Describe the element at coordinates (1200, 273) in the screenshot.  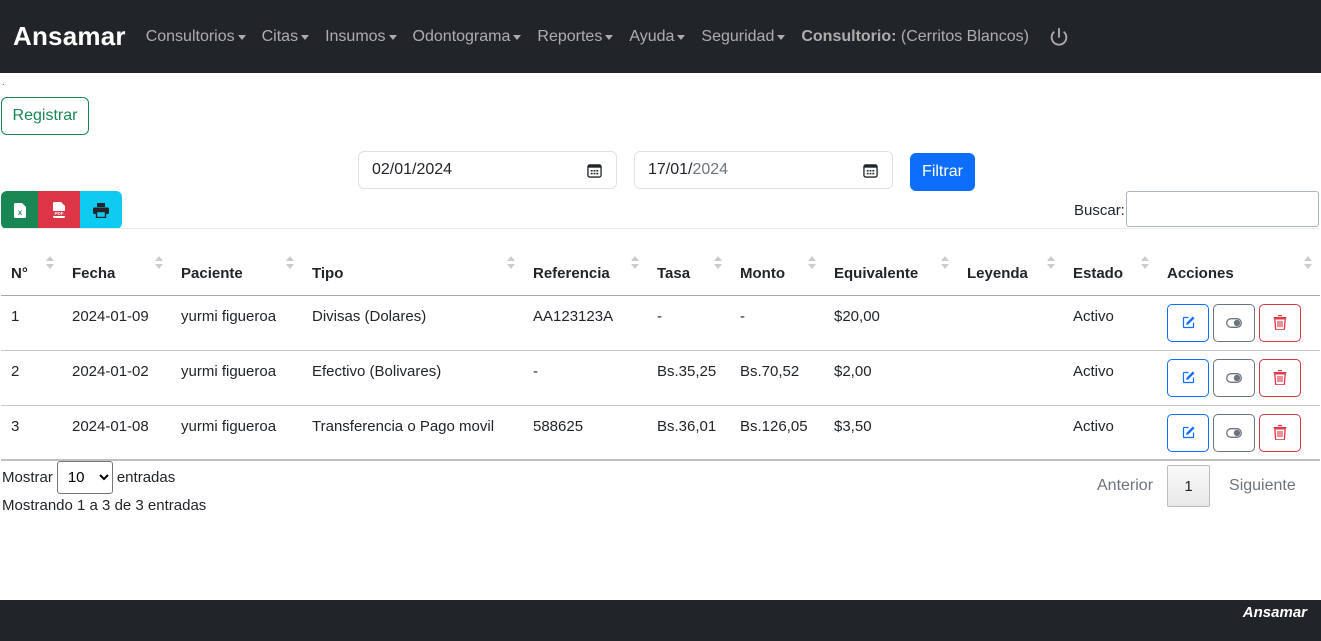
I see `header-label: Acciones` at that location.